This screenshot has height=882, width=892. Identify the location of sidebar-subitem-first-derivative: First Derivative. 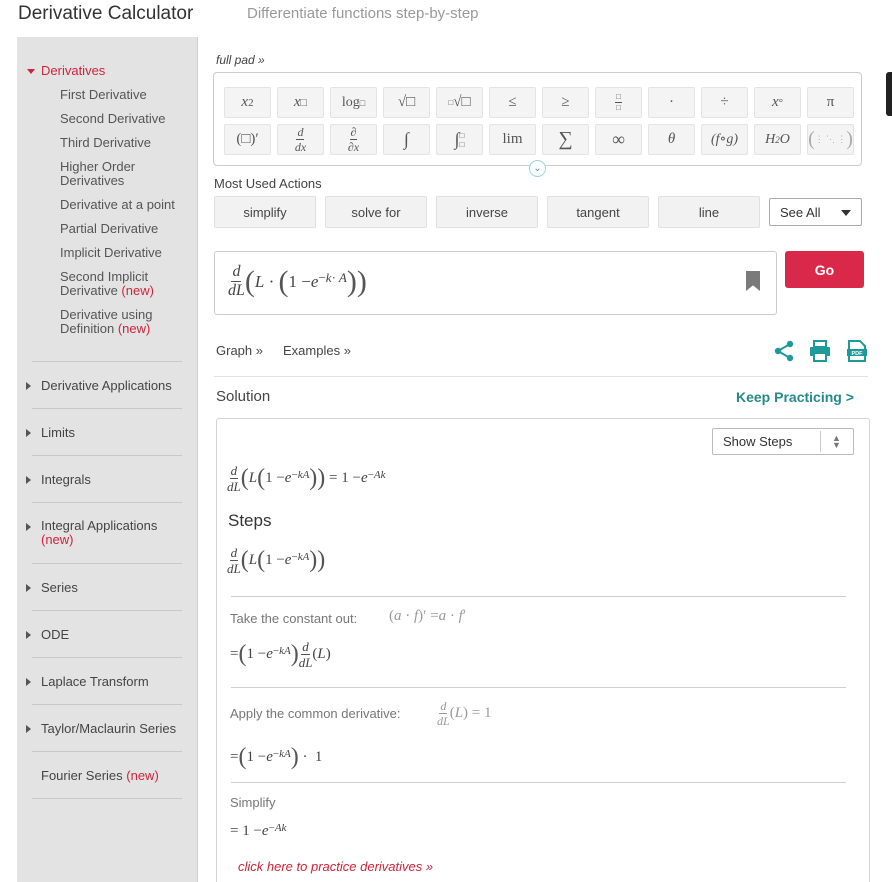
(130, 95).